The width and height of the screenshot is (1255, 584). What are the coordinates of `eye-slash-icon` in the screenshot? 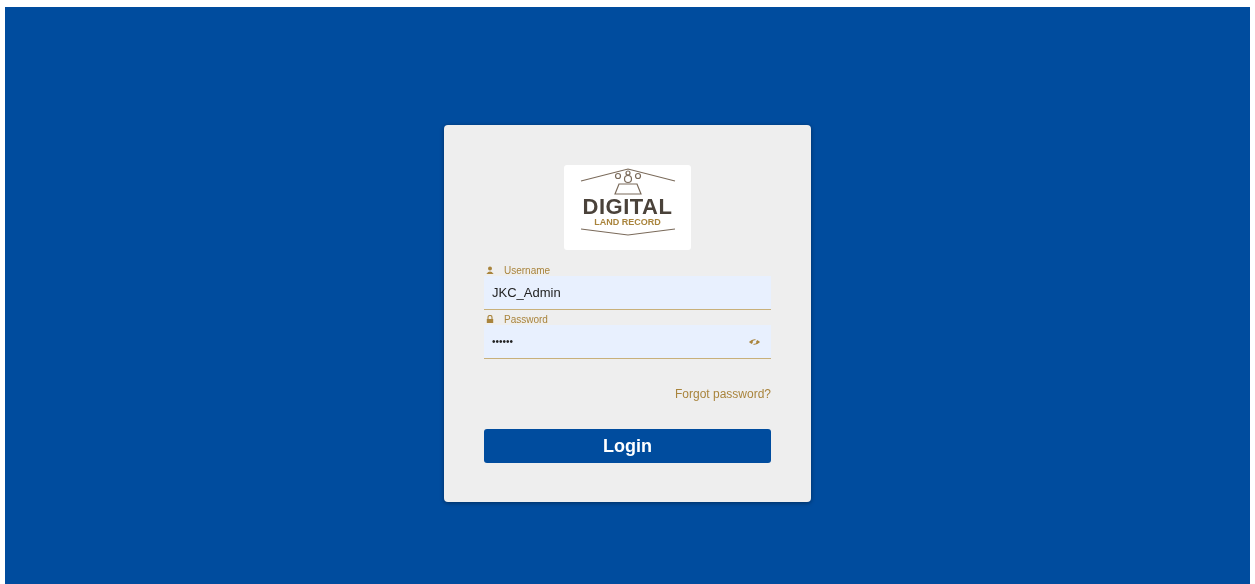 It's located at (754, 342).